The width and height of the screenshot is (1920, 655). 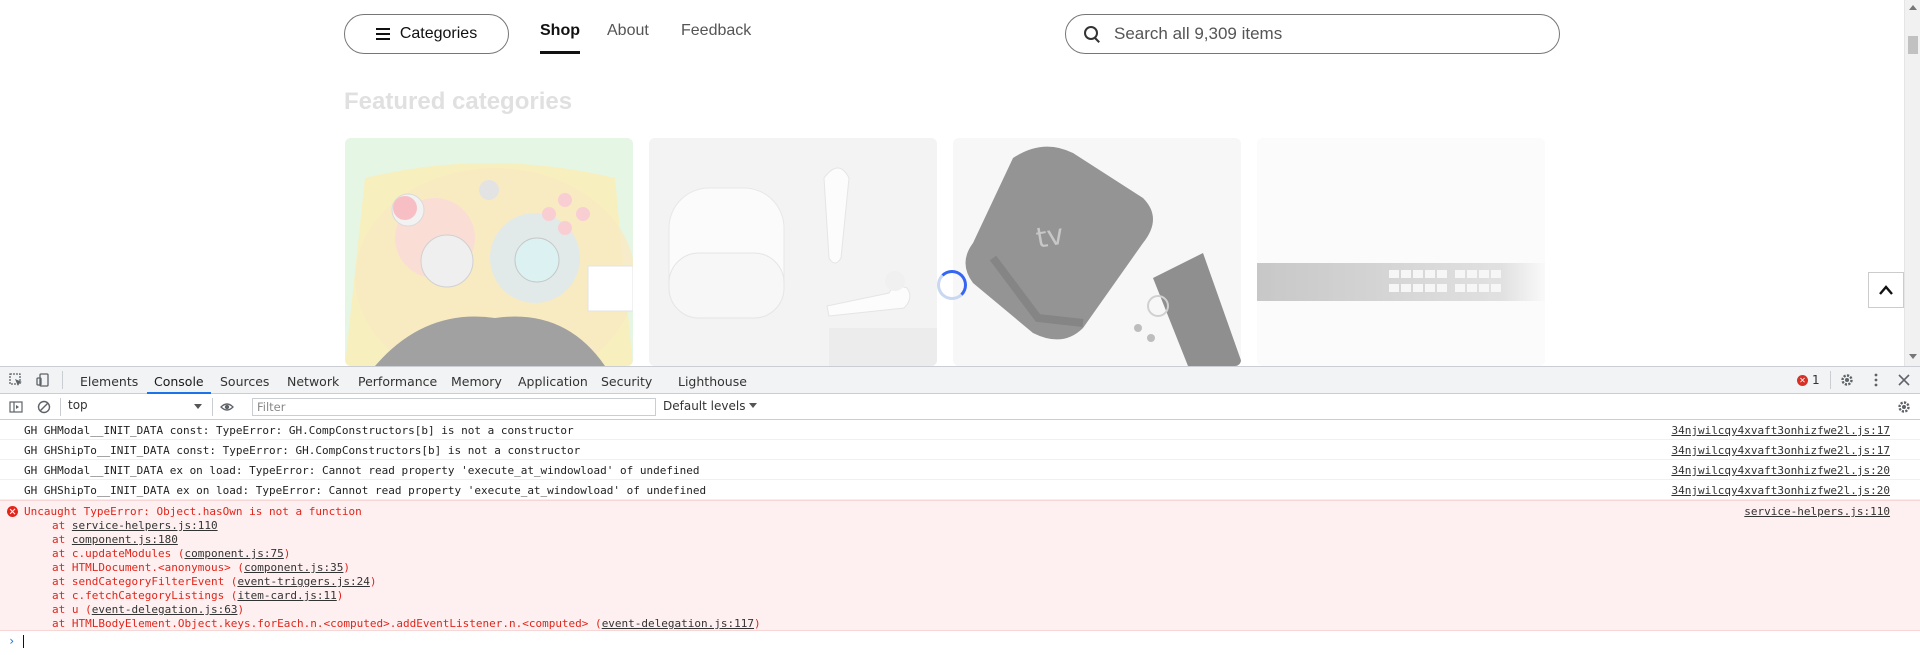 I want to click on search-input, so click(x=1324, y=34).